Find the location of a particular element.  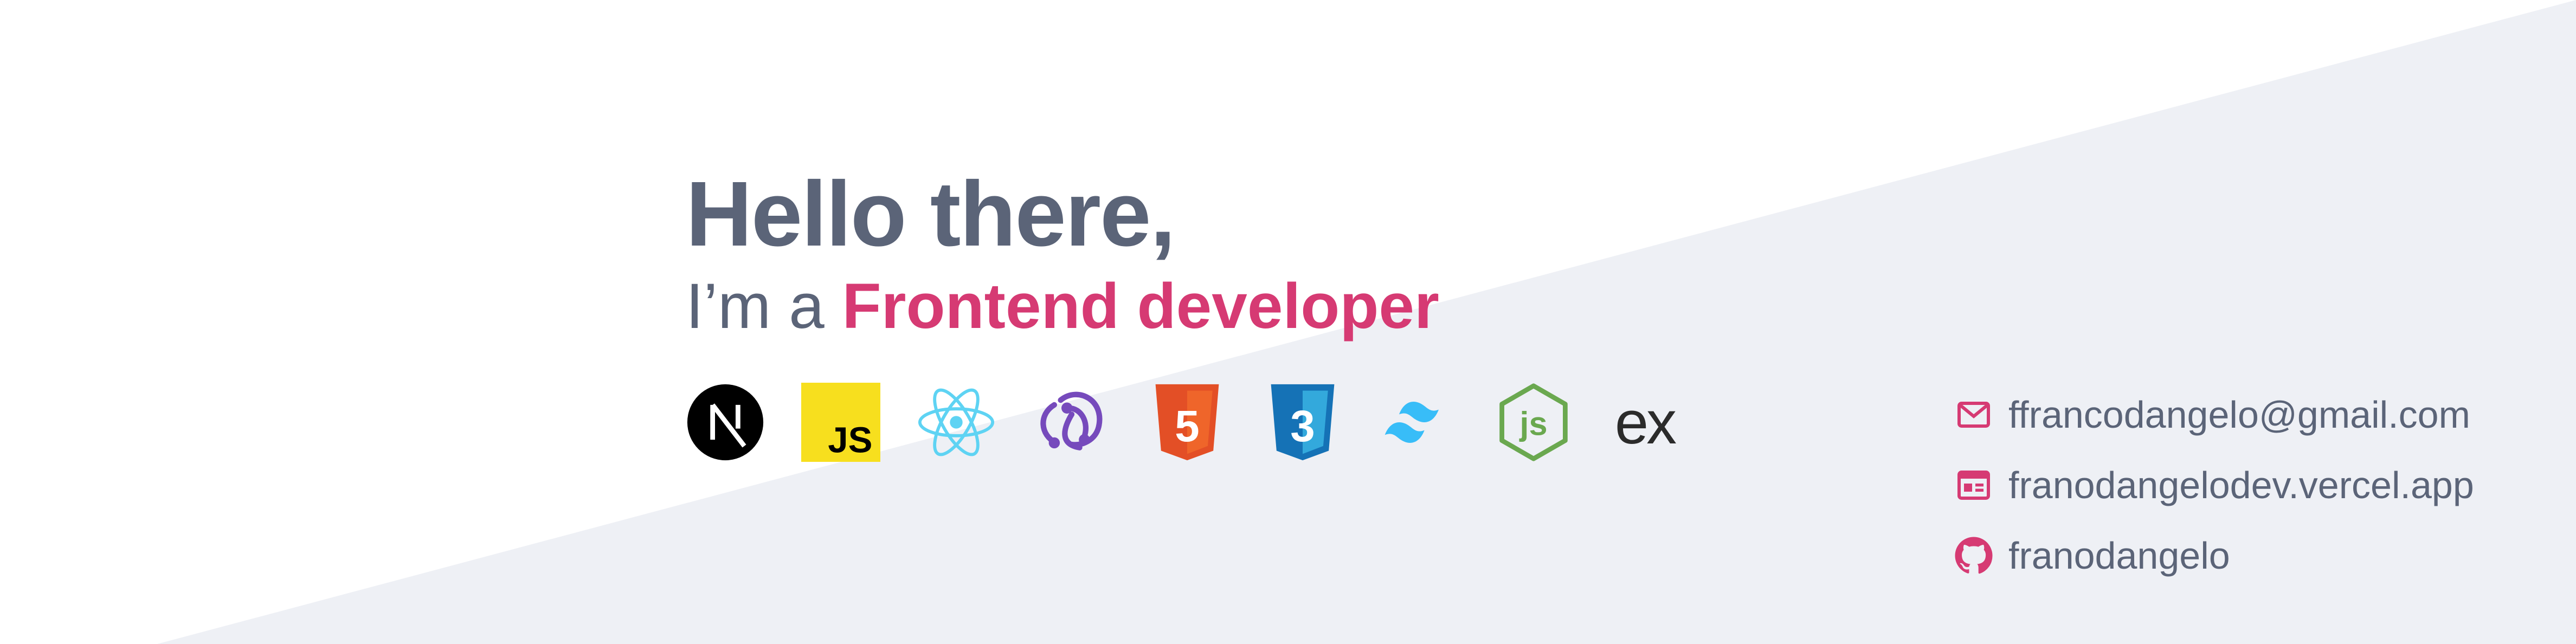

css3-icon: 3 is located at coordinates (1302, 422).